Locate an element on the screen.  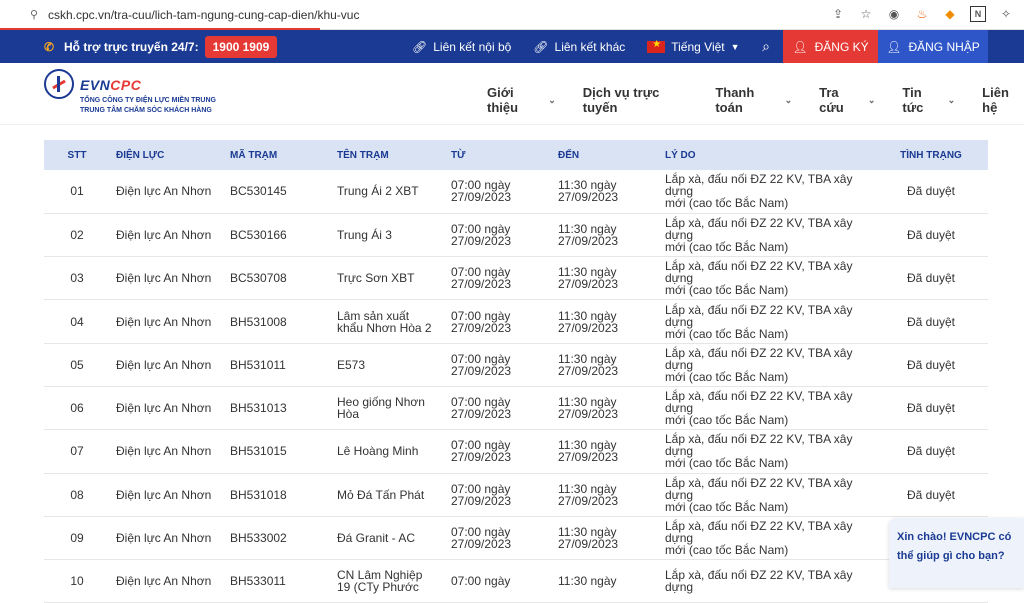
hotline: ✆ Hỗ trợ trực truyến 24/7: 1900 1909 is located at coordinates (161, 46).